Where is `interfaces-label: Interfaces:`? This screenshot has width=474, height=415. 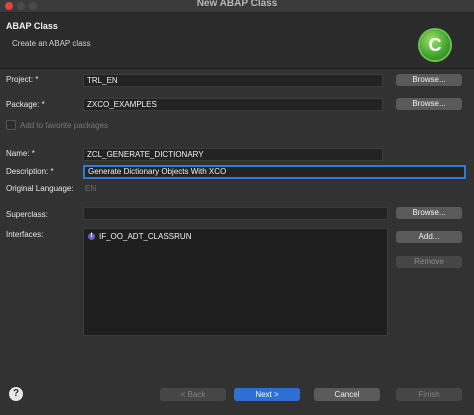
interfaces-label: Interfaces: is located at coordinates (25, 234).